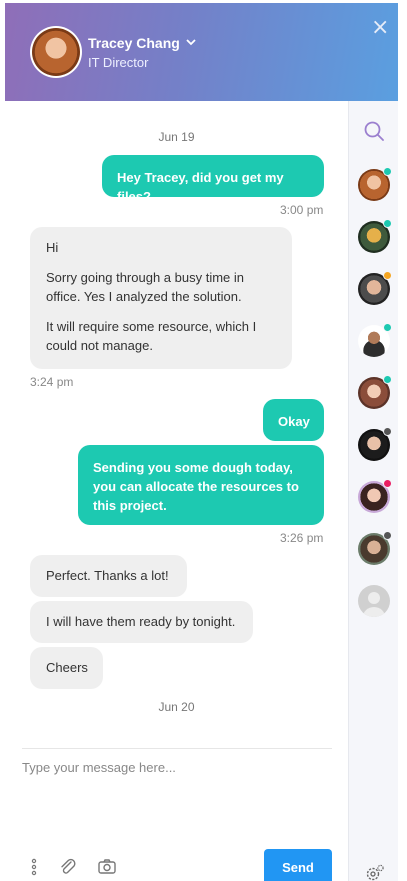  I want to click on message-timestamp: 3:24 pm, so click(52, 382).